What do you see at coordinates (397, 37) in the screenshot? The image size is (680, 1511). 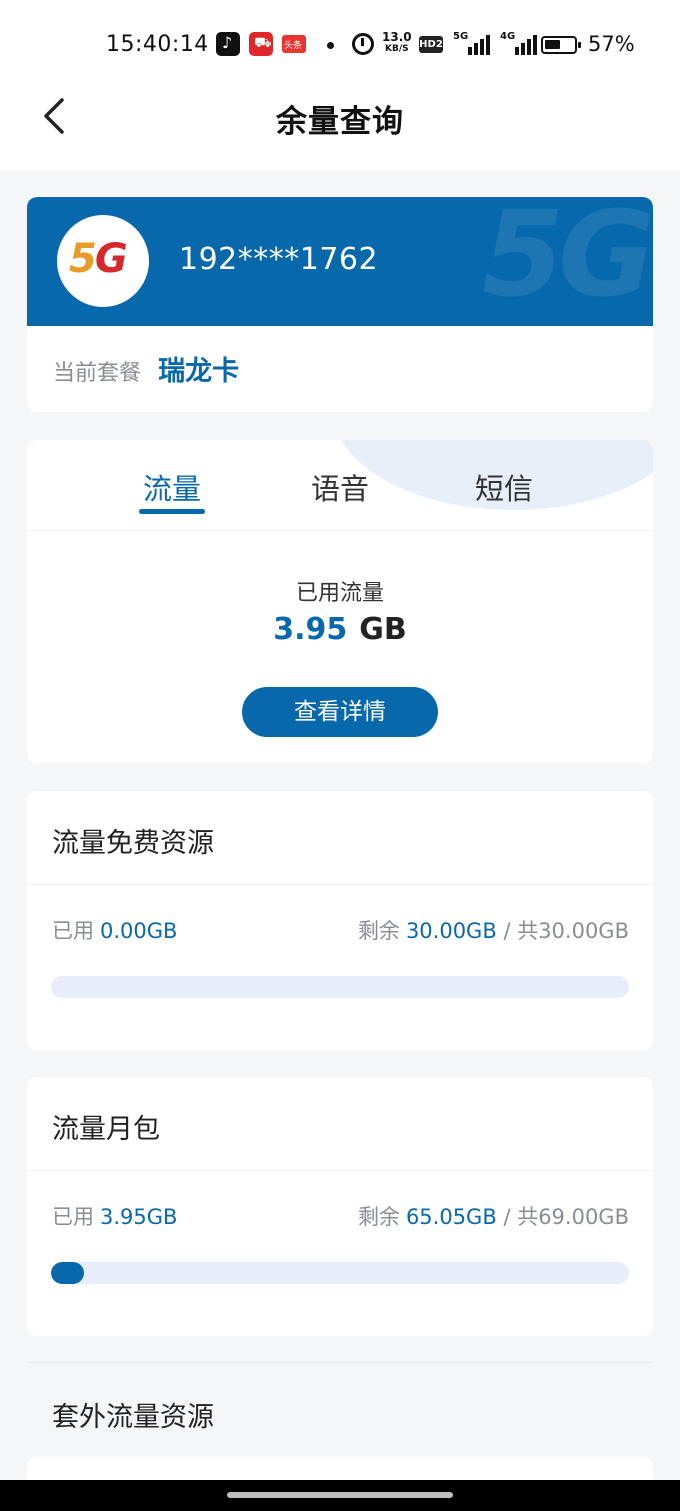 I see `network-speed-value: 13.0` at bounding box center [397, 37].